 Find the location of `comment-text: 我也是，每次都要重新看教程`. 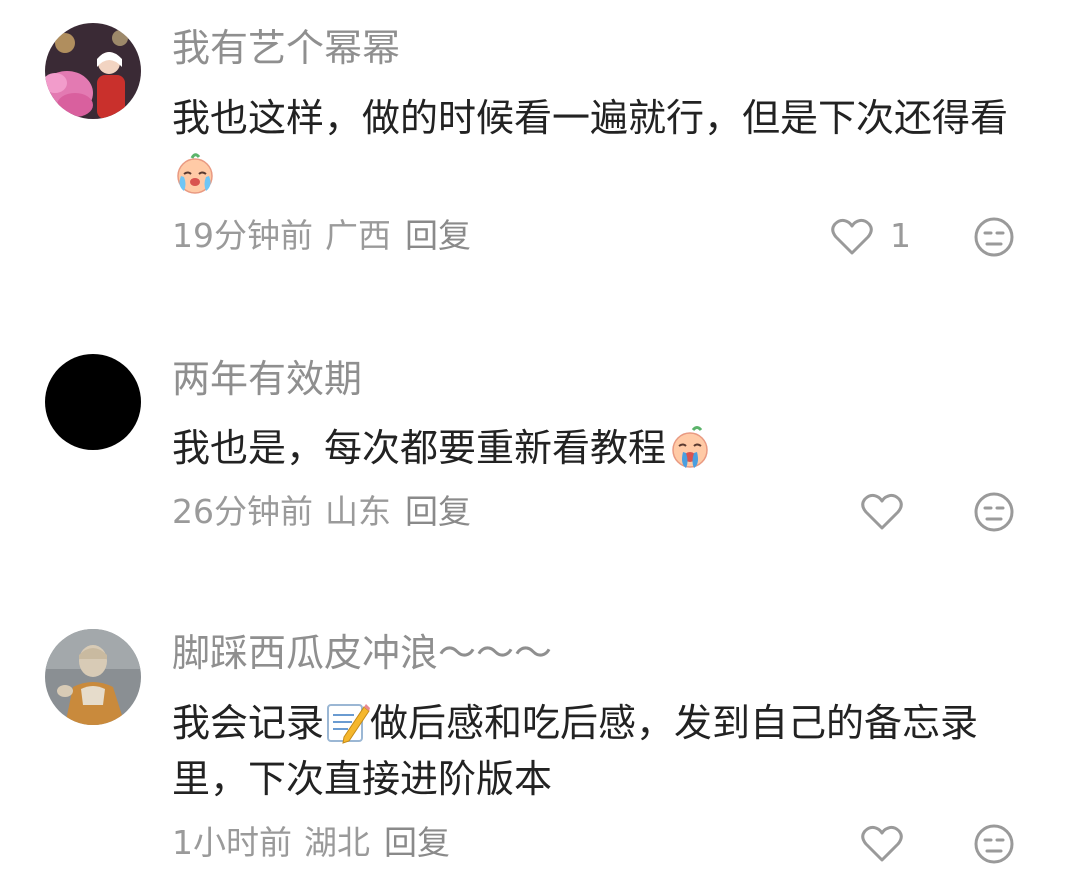

comment-text: 我也是，每次都要重新看教程 is located at coordinates (602, 448).